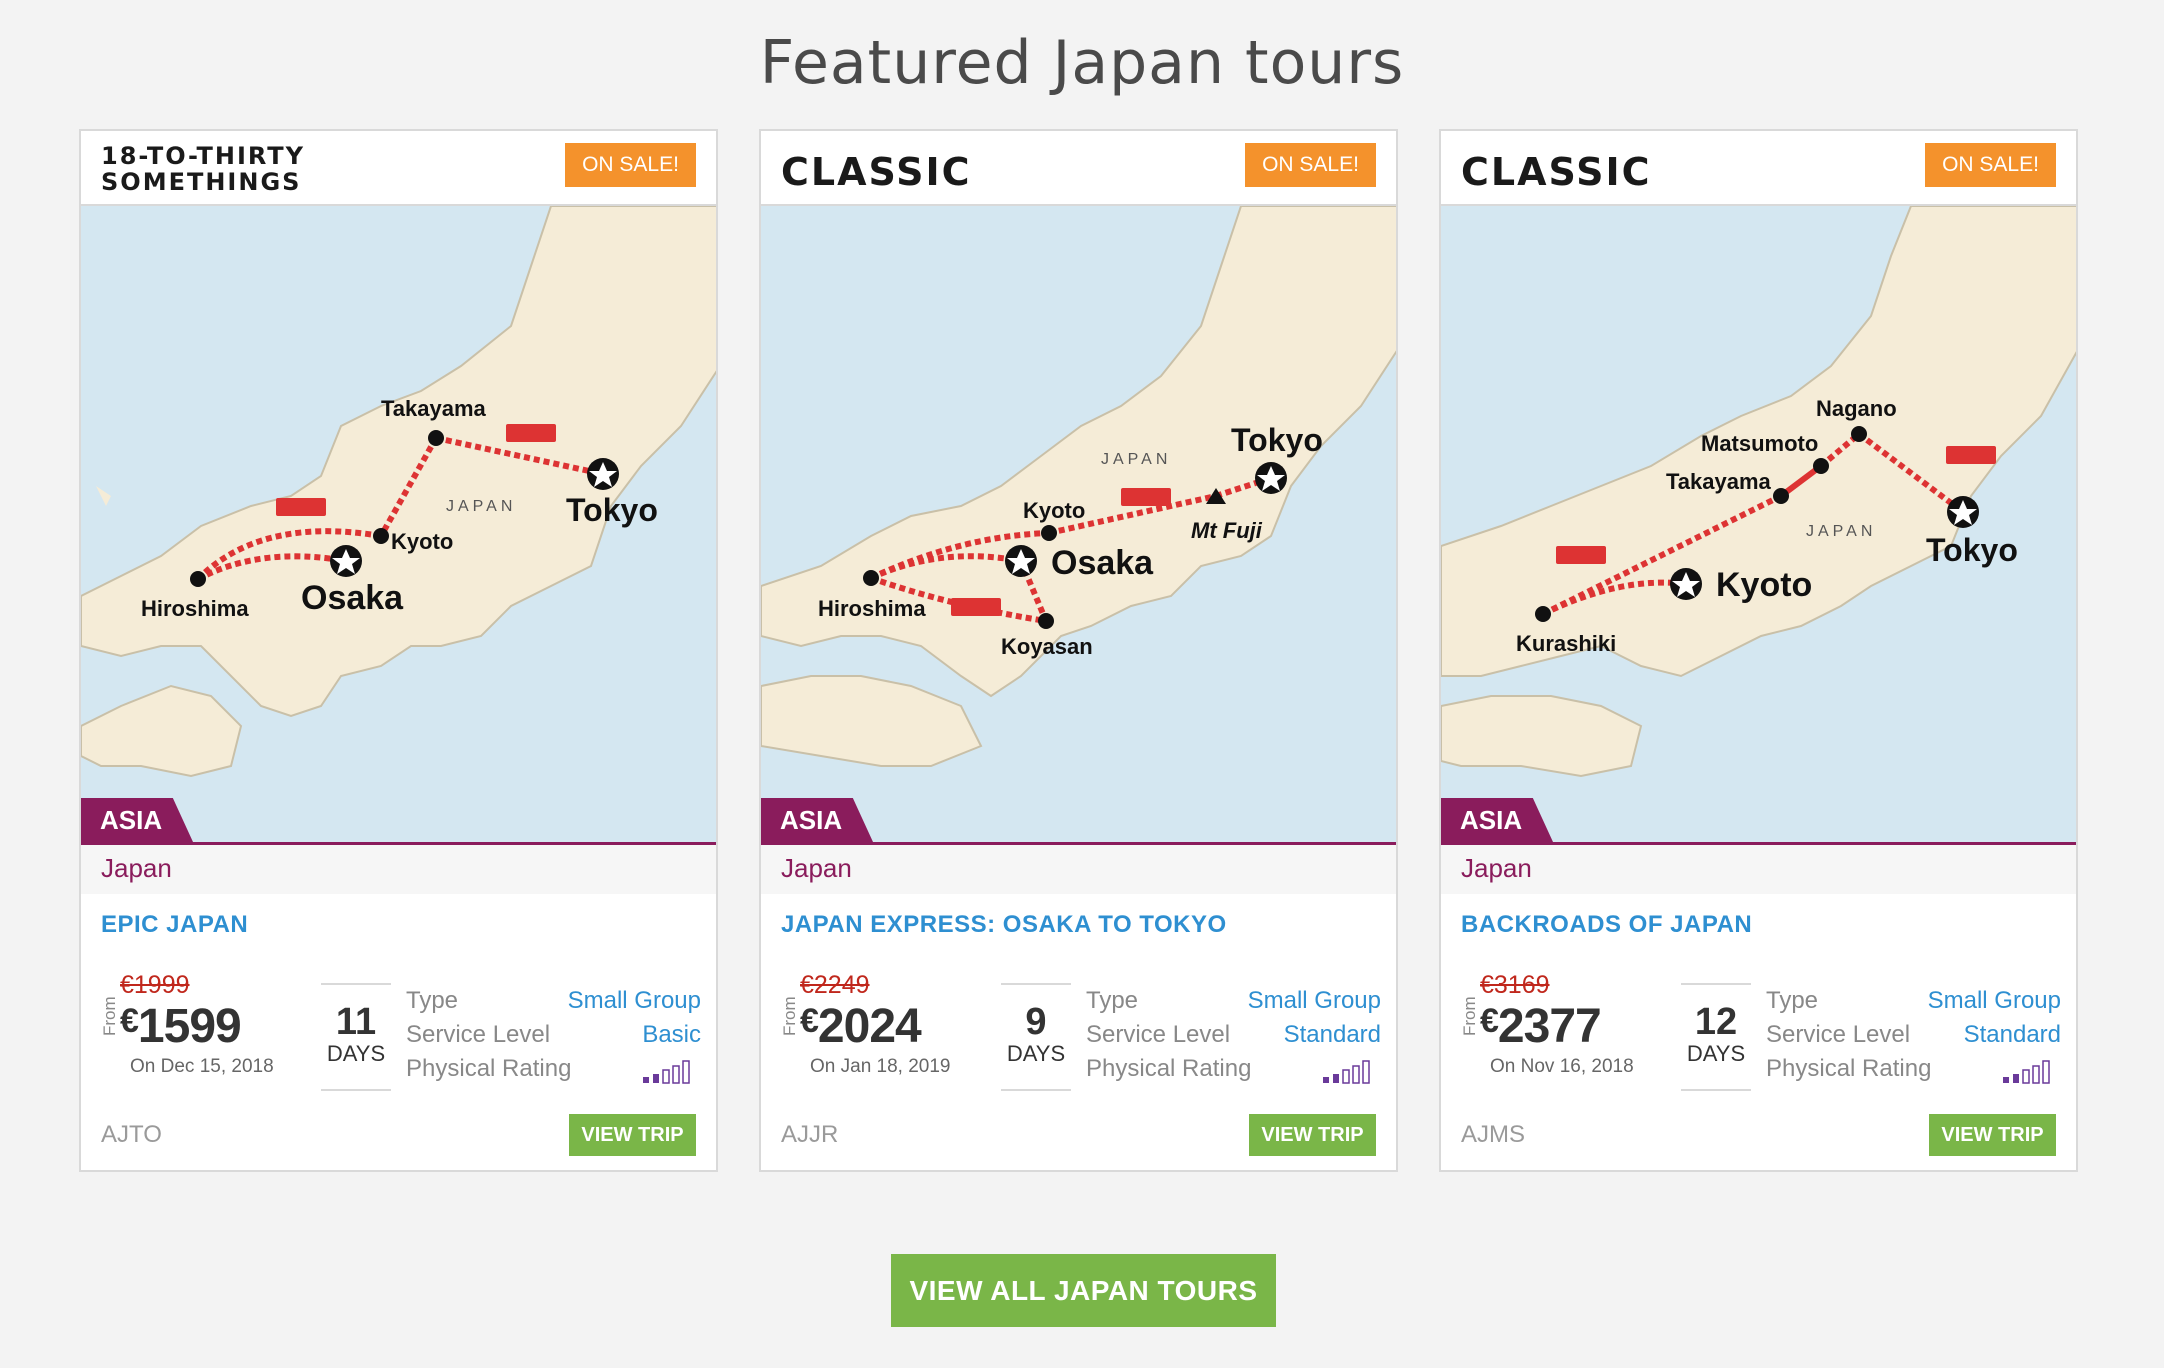 The image size is (2164, 1368). Describe the element at coordinates (434, 408) in the screenshot. I see `map-label: Takayama` at that location.